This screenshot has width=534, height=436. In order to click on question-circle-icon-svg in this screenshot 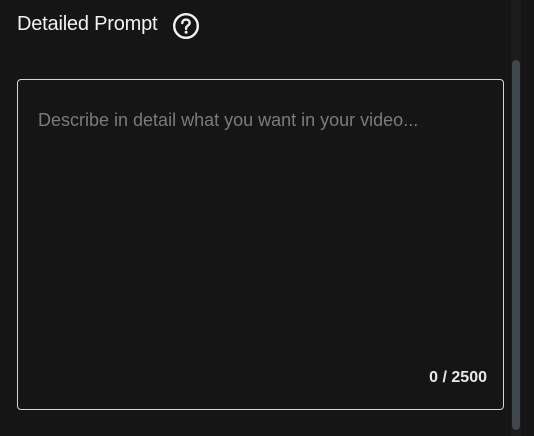, I will do `click(186, 26)`.